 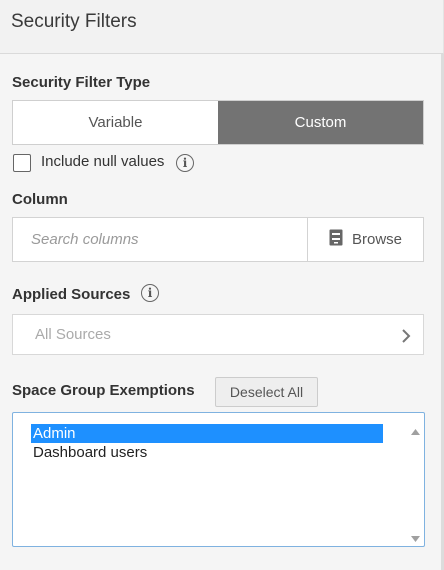 What do you see at coordinates (81, 82) in the screenshot?
I see `filter-type-label: Security Filter Type` at bounding box center [81, 82].